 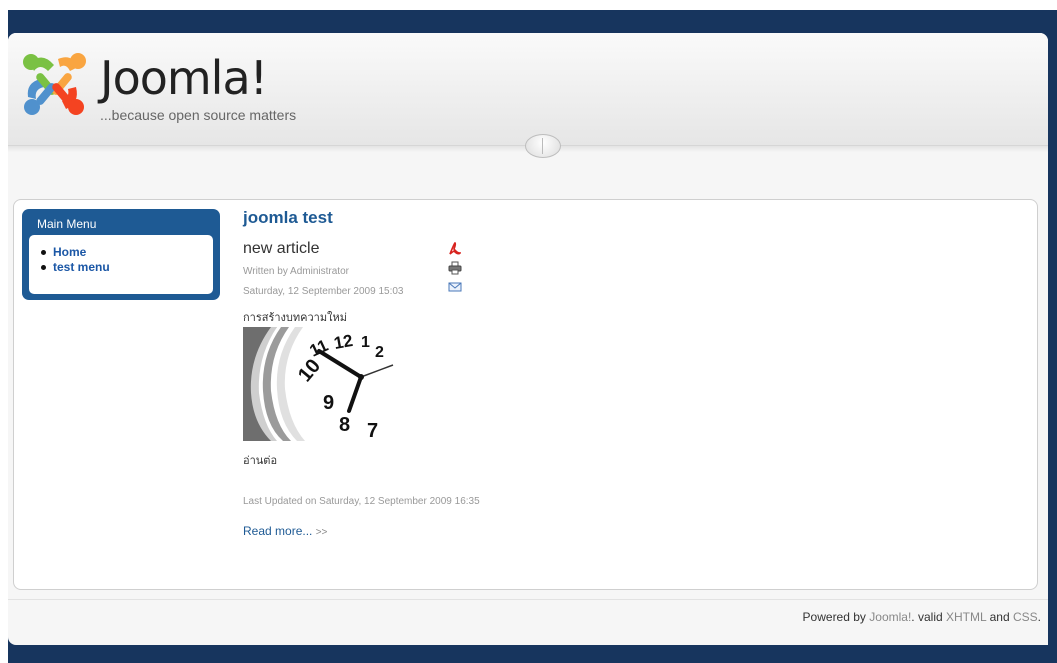 I want to click on read-text-thai: อ่านต่อ, so click(x=260, y=461).